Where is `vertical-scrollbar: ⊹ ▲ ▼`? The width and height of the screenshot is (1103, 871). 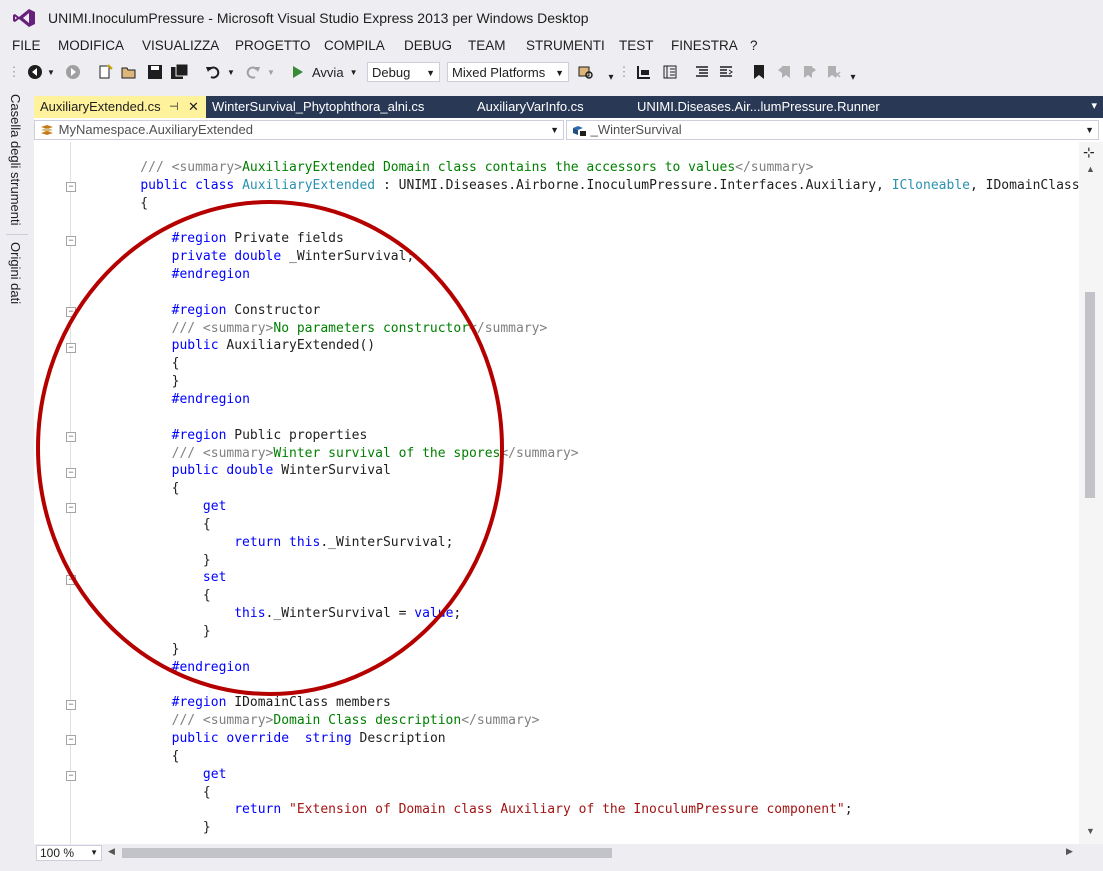 vertical-scrollbar: ⊹ ▲ ▼ is located at coordinates (1091, 493).